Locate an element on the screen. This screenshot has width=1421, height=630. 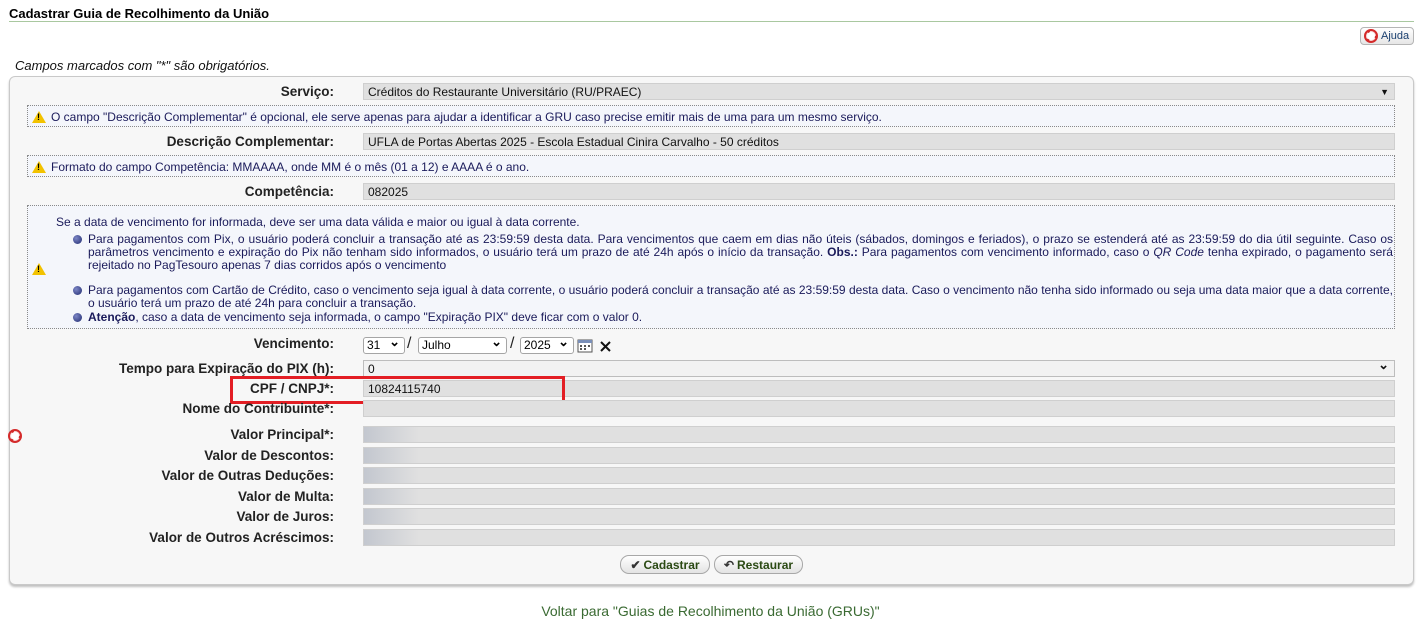
cadastrar-button: ✔ Cadastrar is located at coordinates (665, 564).